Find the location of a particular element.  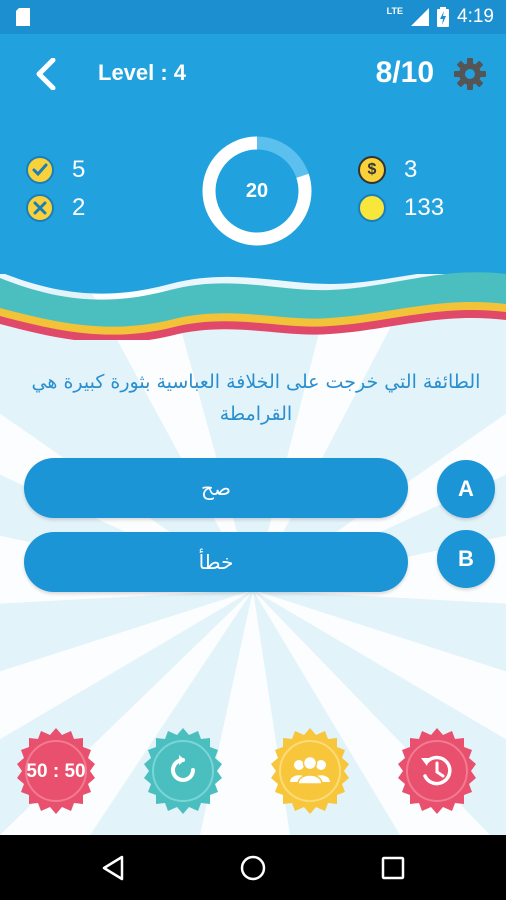

nav-back-icon is located at coordinates (113, 868).